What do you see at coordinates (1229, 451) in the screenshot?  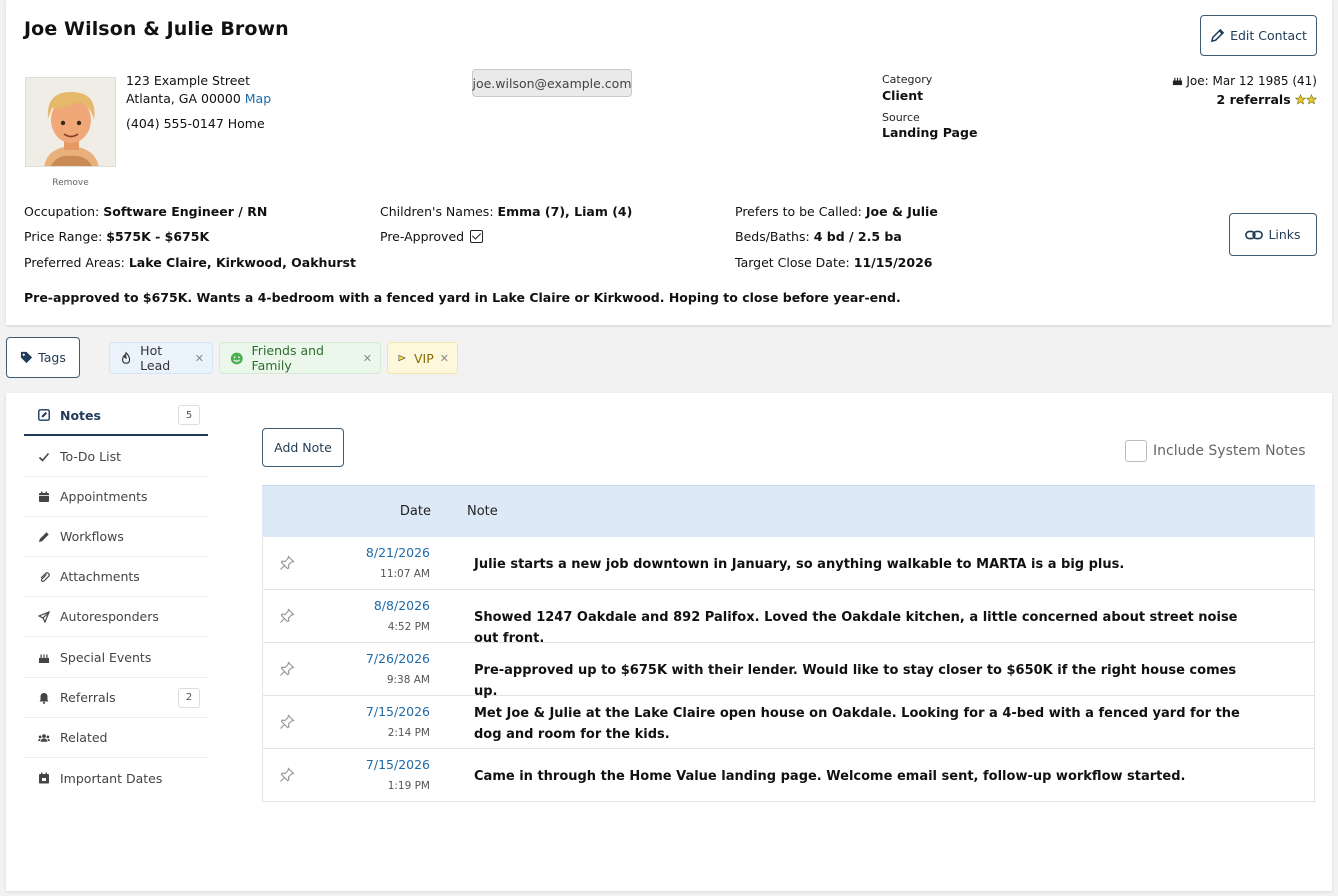 I see `include-system-notes-label: Include System Notes` at bounding box center [1229, 451].